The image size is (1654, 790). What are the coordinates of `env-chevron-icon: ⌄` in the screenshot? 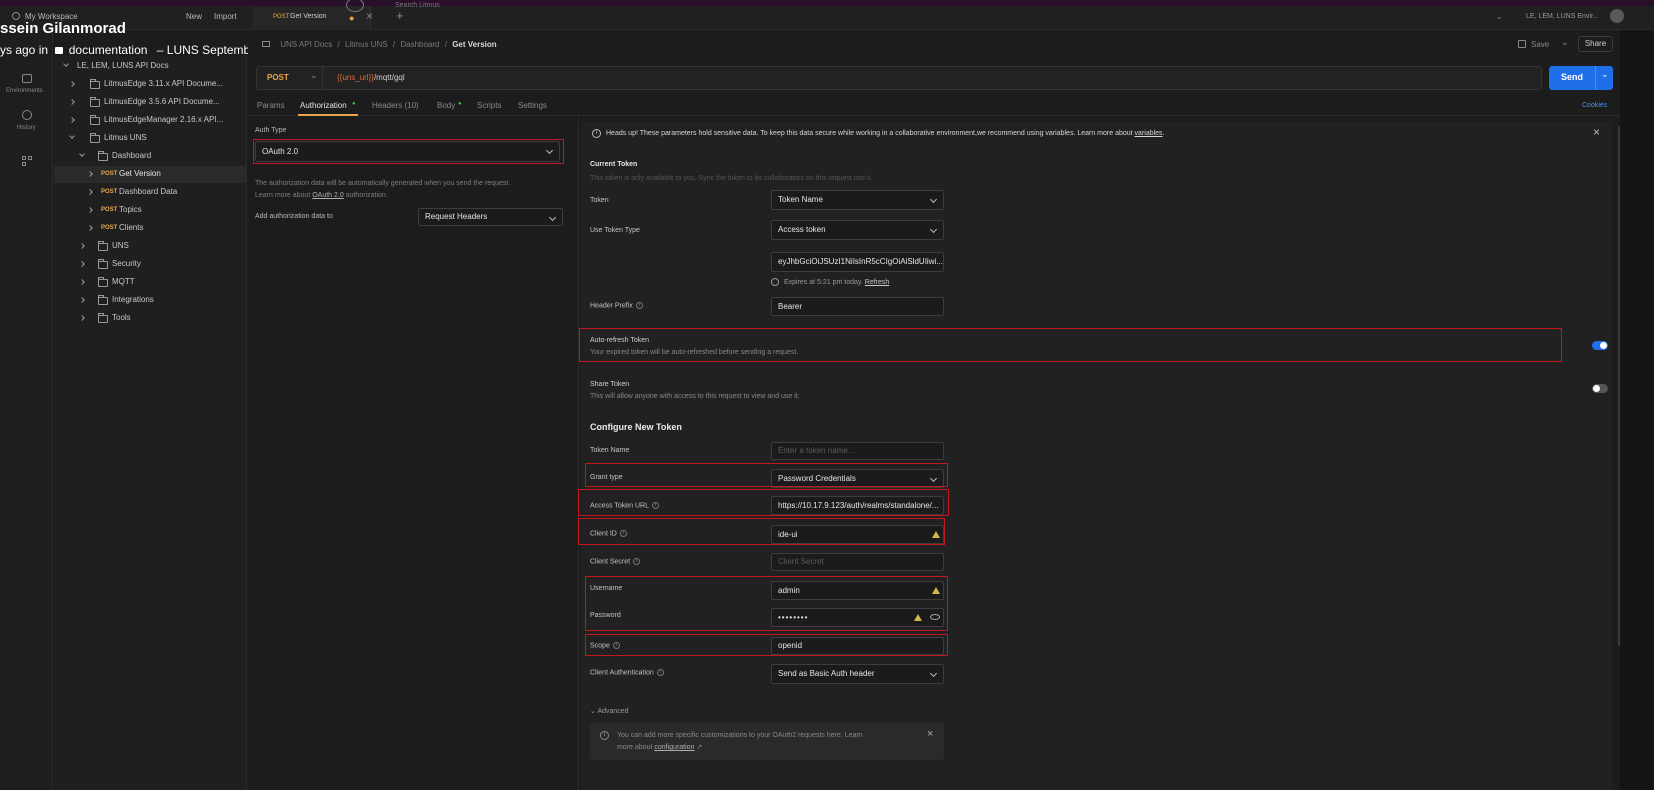 It's located at (1499, 16).